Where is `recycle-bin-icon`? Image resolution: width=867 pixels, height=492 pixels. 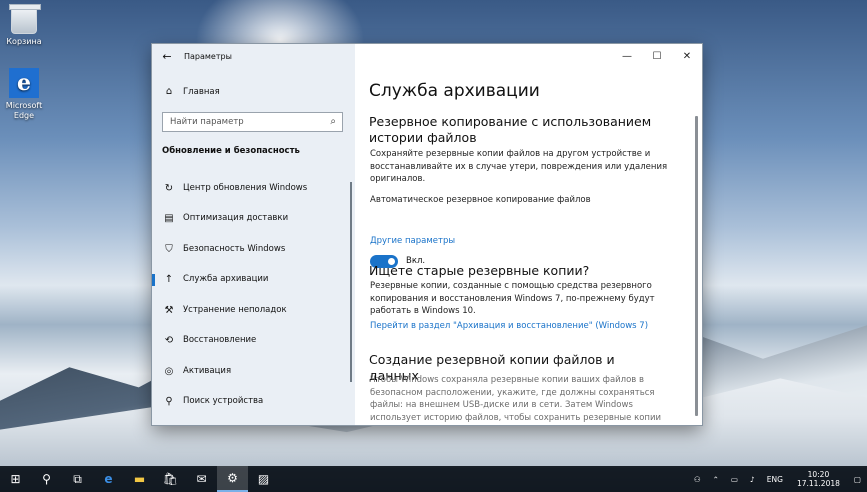 recycle-bin-icon is located at coordinates (25, 19).